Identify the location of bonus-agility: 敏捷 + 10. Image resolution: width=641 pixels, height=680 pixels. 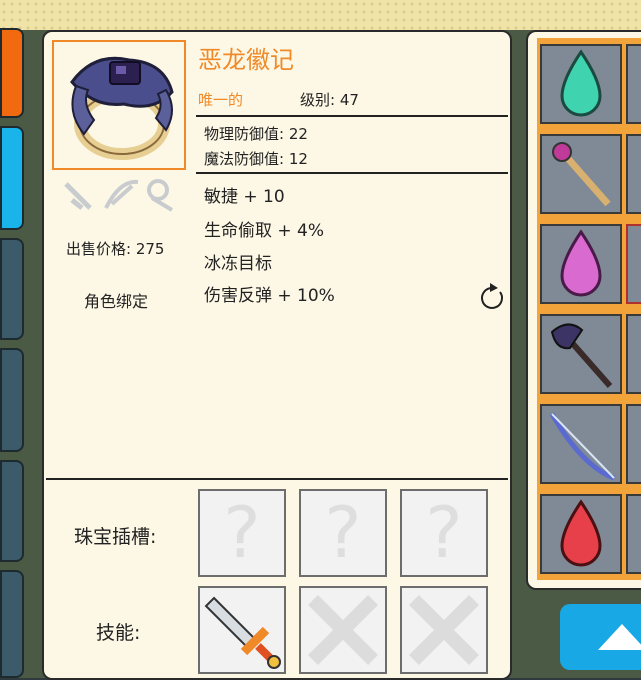
(244, 197).